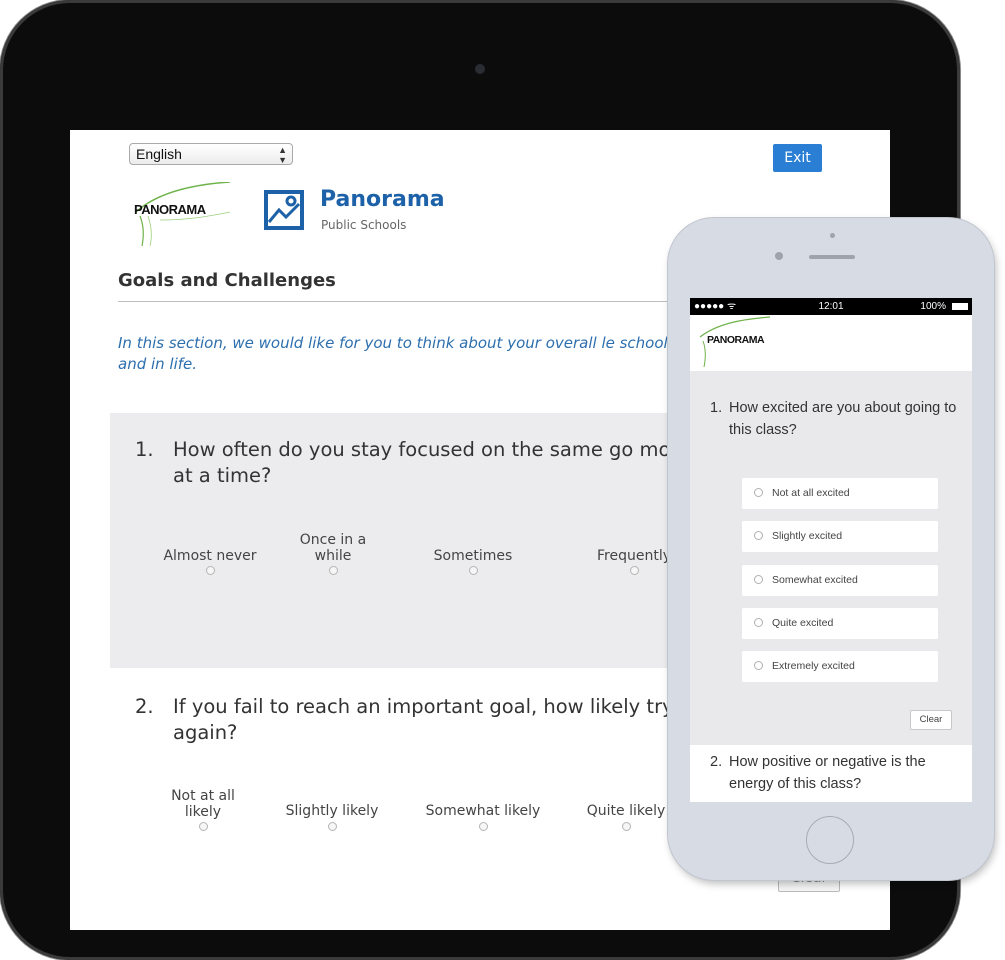 This screenshot has width=1005, height=960. What do you see at coordinates (830, 840) in the screenshot?
I see `home-button` at bounding box center [830, 840].